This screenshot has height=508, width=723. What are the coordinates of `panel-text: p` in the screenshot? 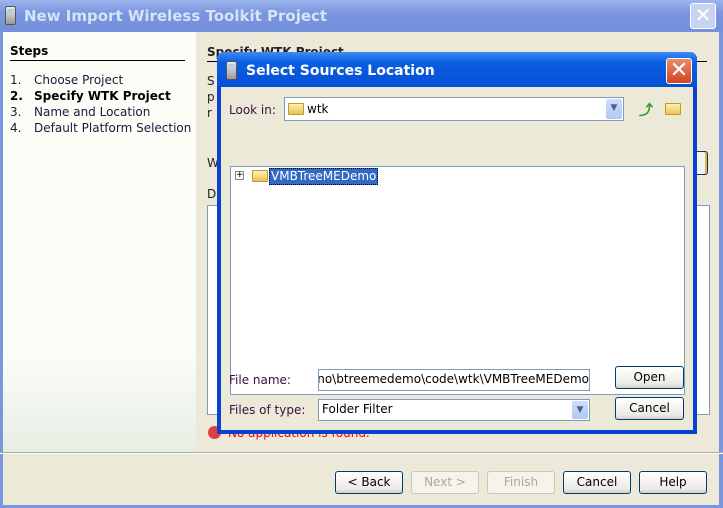 It's located at (211, 97).